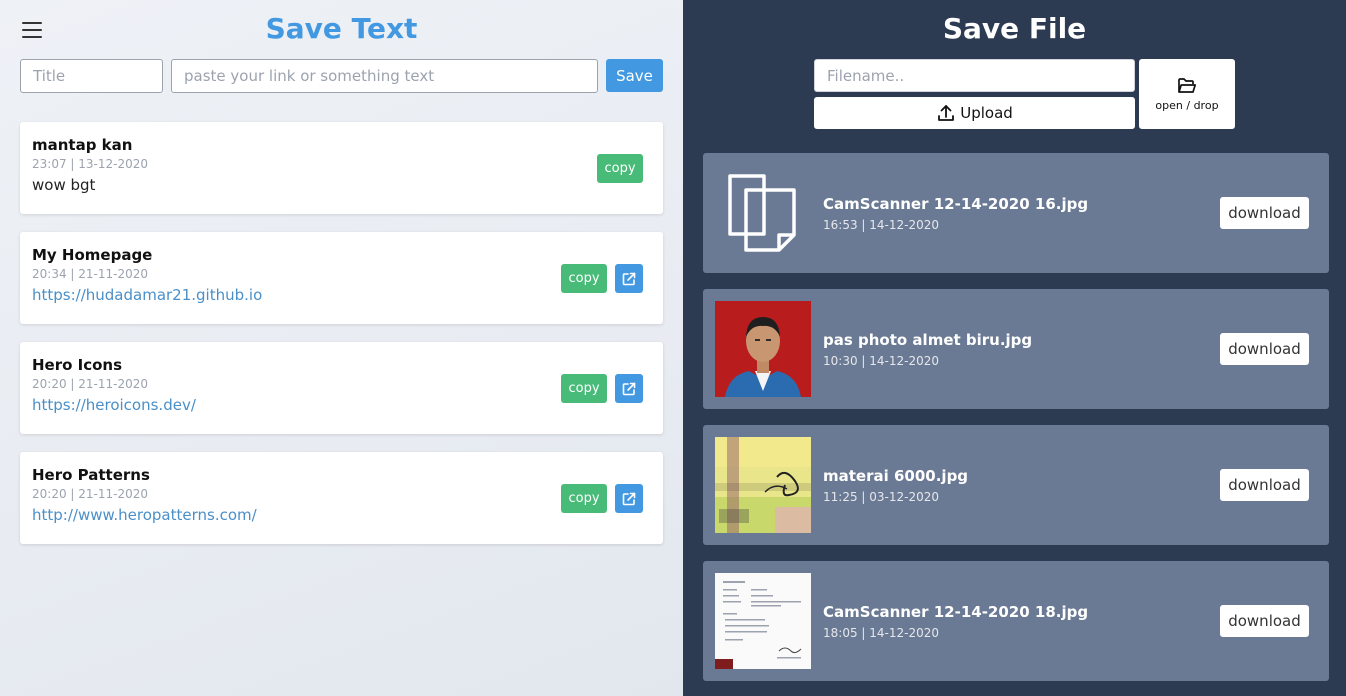 This screenshot has height=696, width=1346. I want to click on save-file-title: Save File, so click(1014, 28).